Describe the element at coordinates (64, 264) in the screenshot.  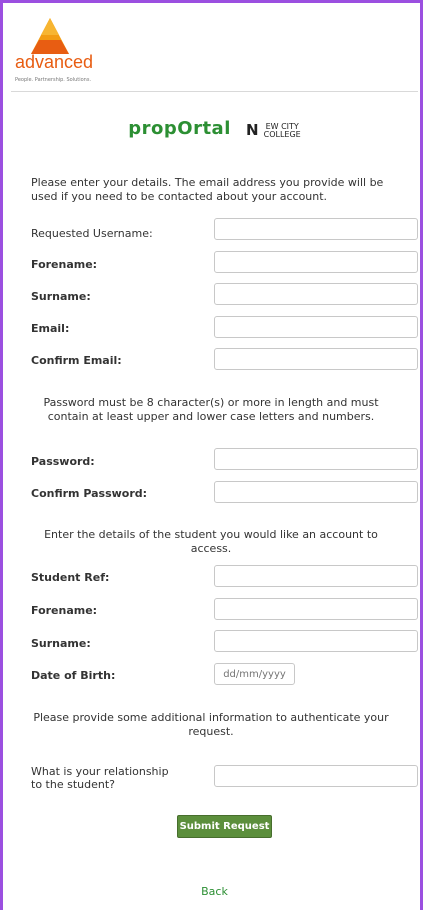
I see `forename-label: Forename:` at that location.